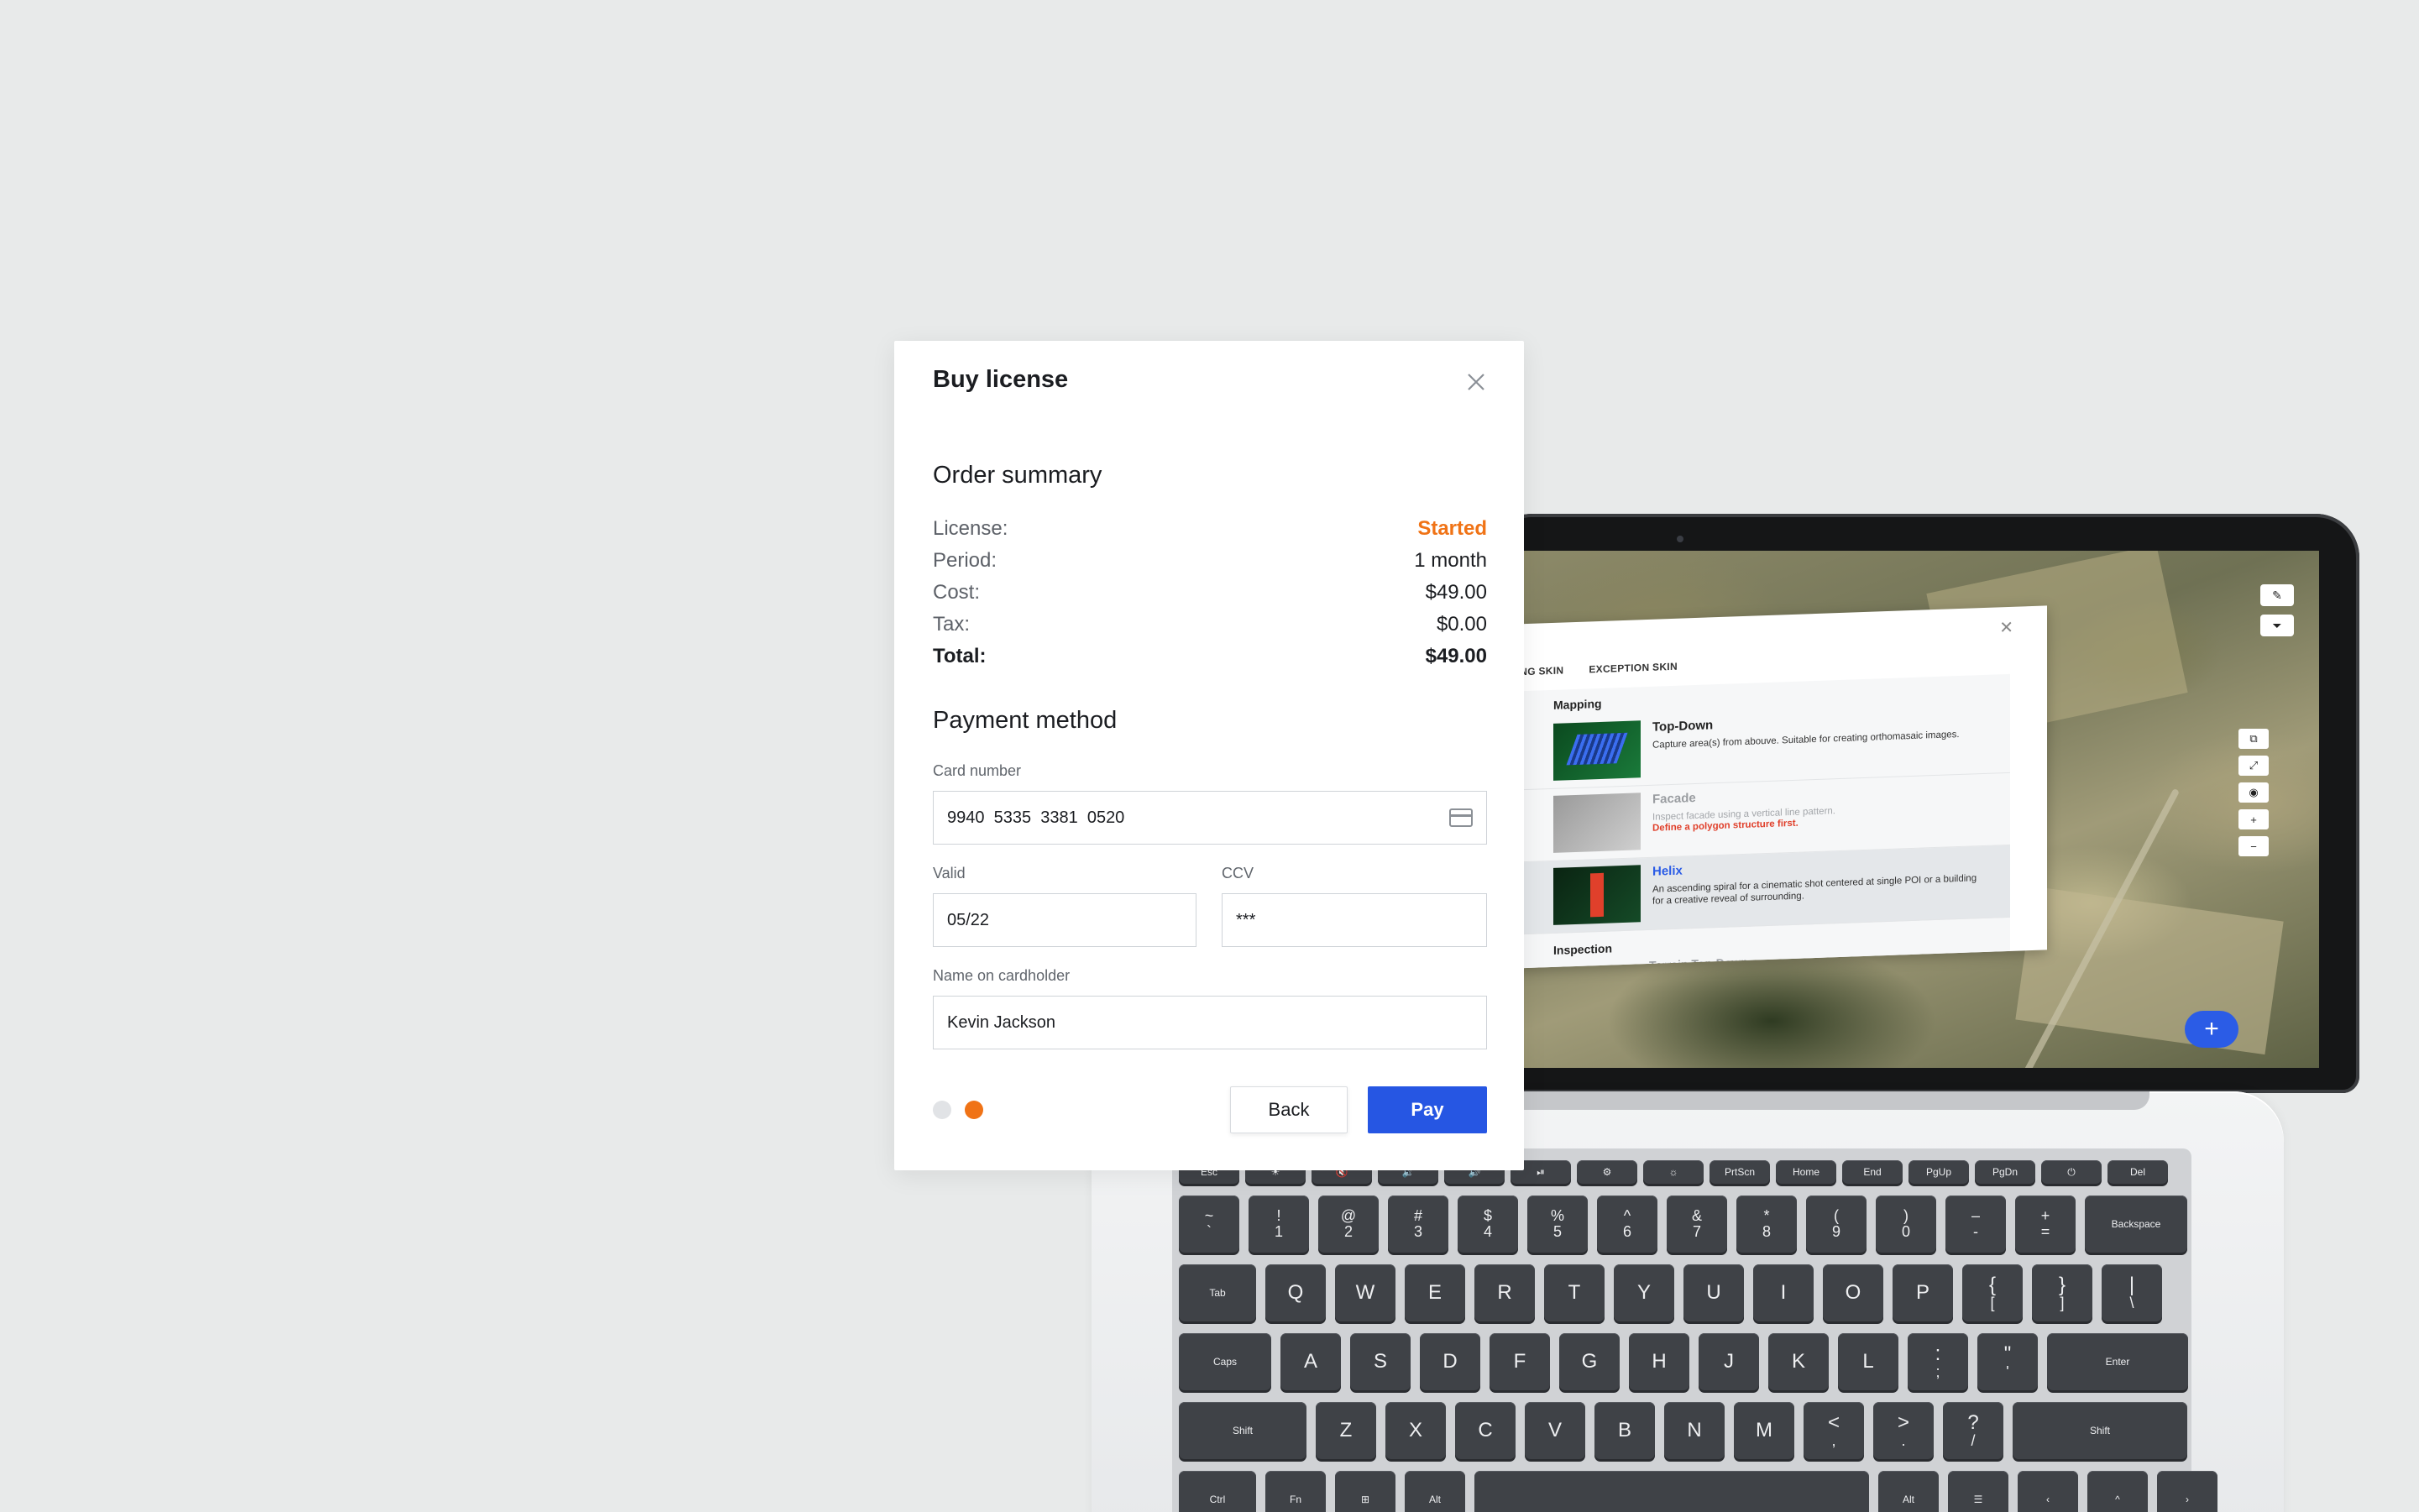 This screenshot has height=1512, width=2419. I want to click on valid-input, so click(1064, 920).